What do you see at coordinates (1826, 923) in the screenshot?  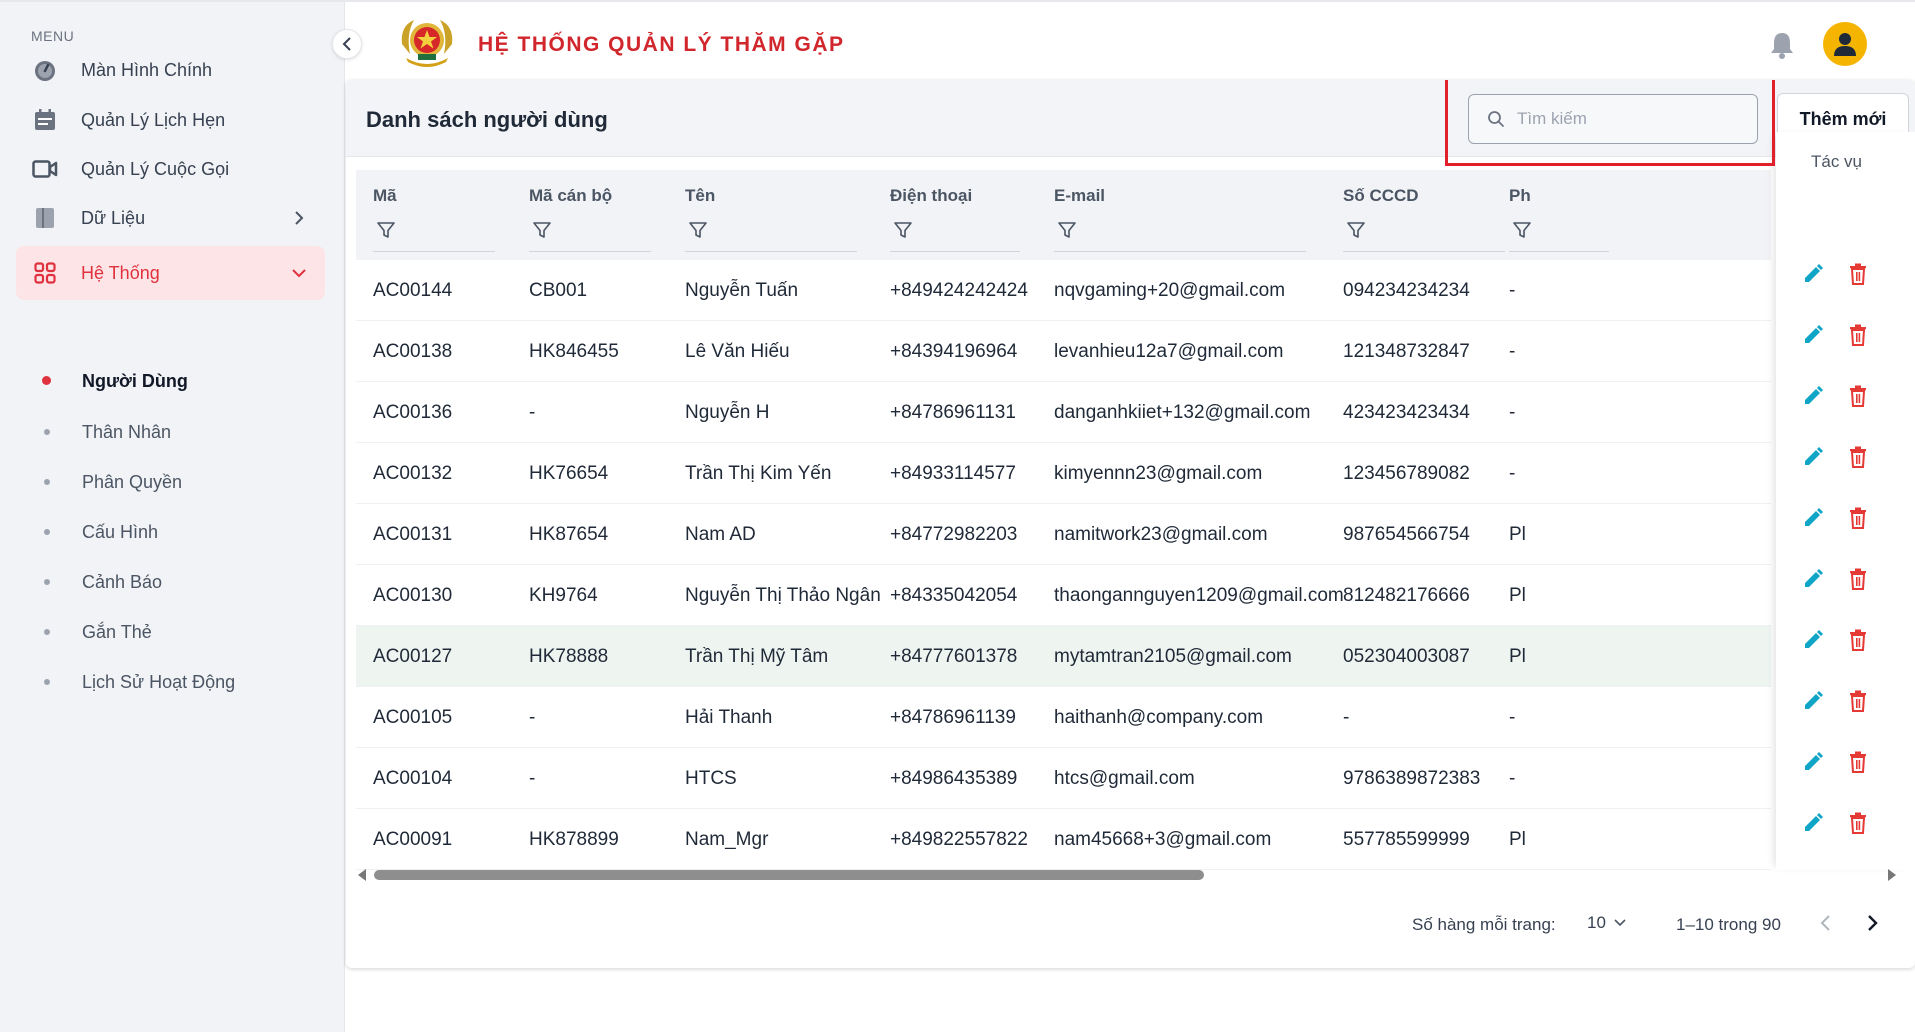 I see `prev-page-button` at bounding box center [1826, 923].